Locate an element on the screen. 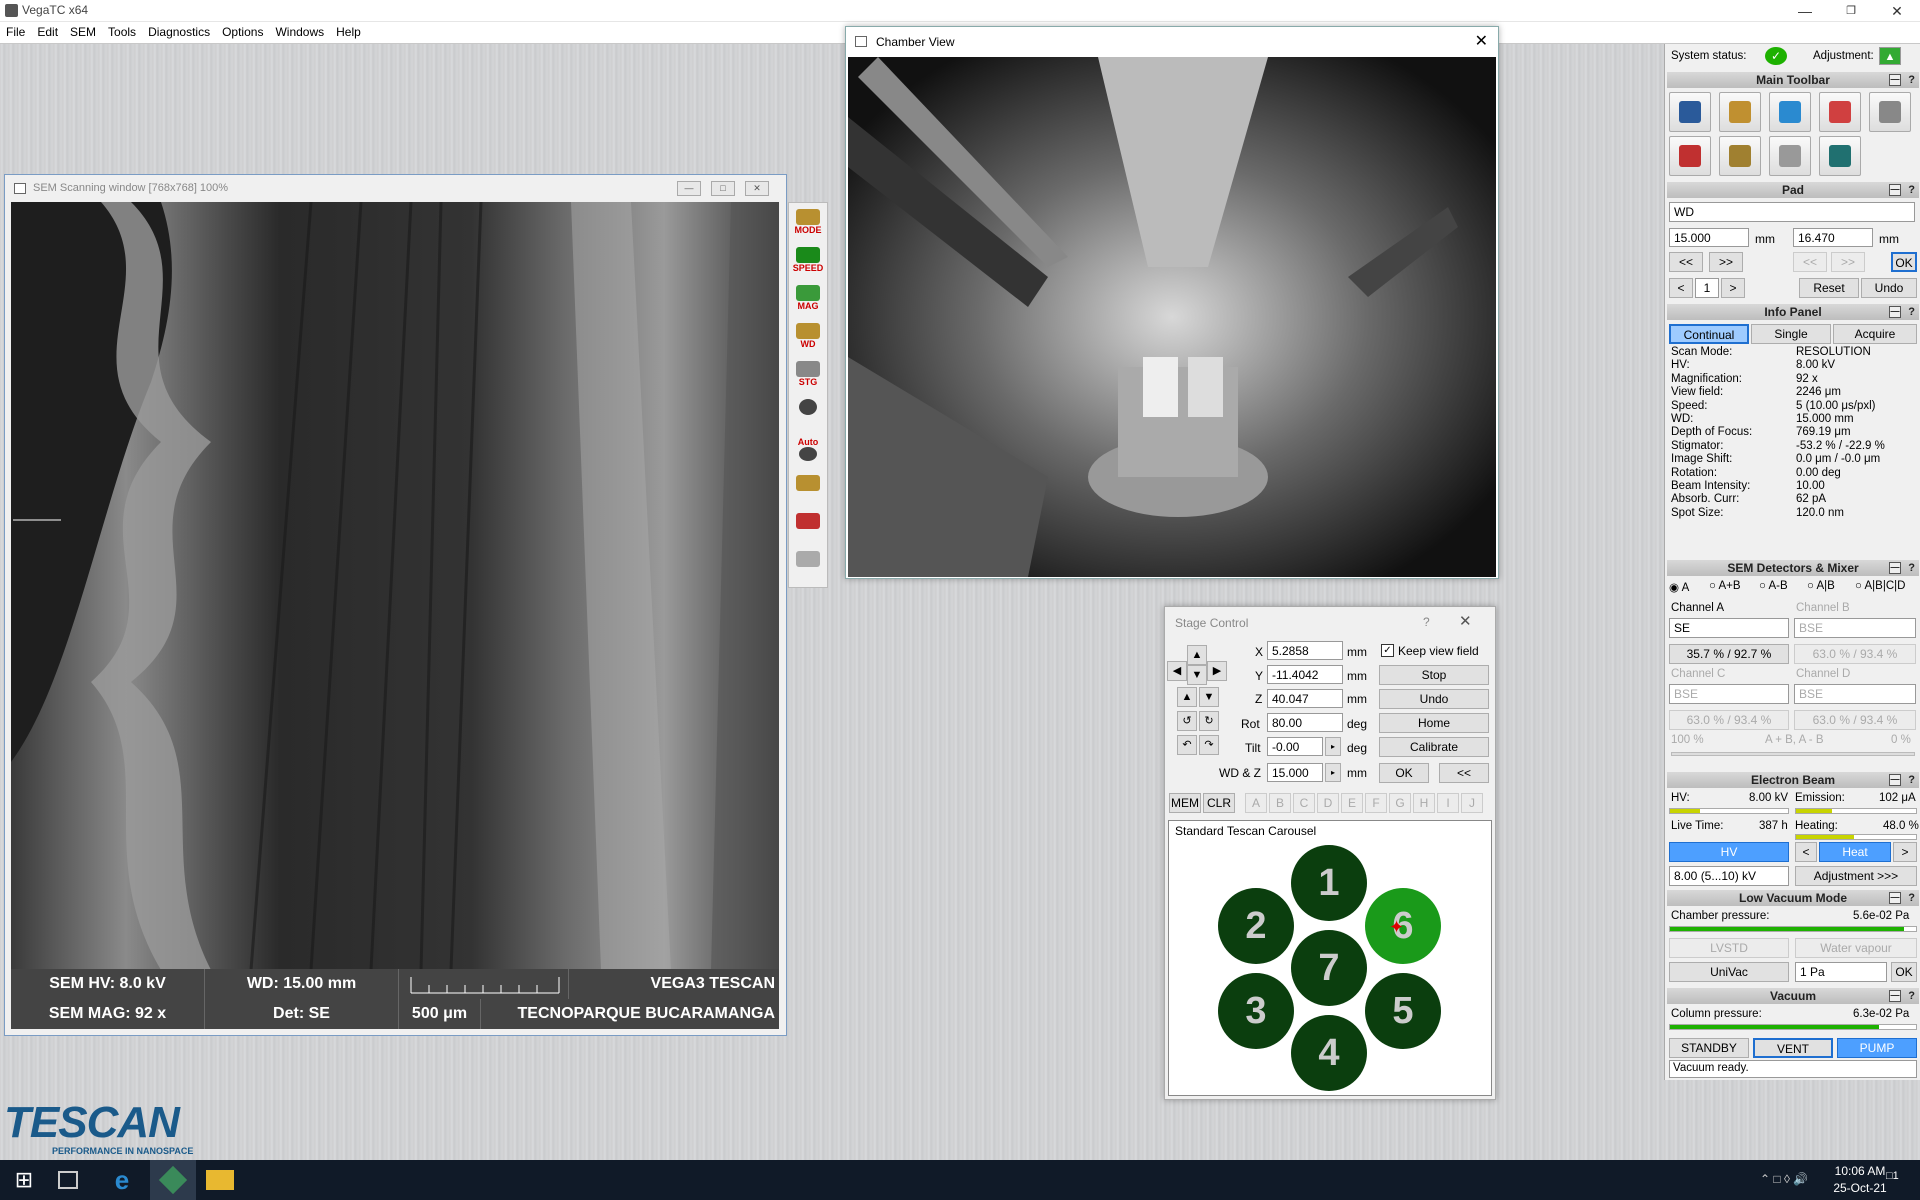  menu-edit: Edit is located at coordinates (47, 32).